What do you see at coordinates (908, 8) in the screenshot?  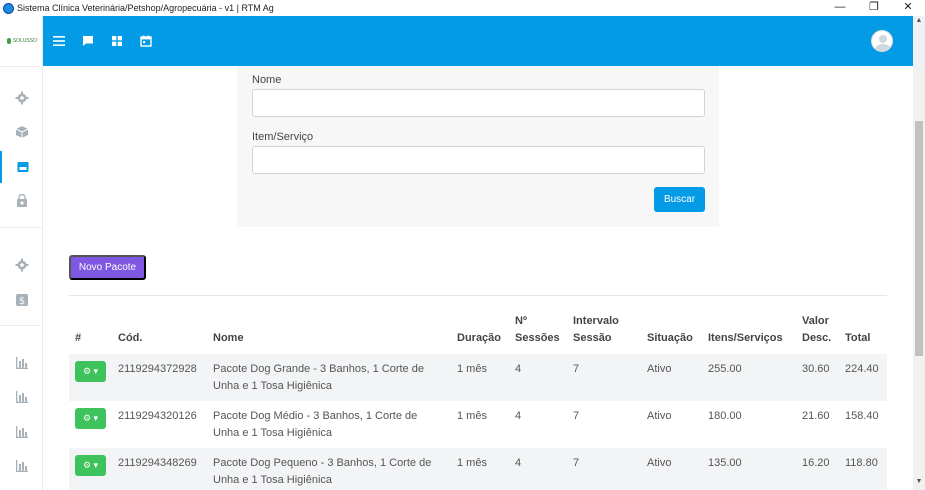 I see `close-button: ✕` at bounding box center [908, 8].